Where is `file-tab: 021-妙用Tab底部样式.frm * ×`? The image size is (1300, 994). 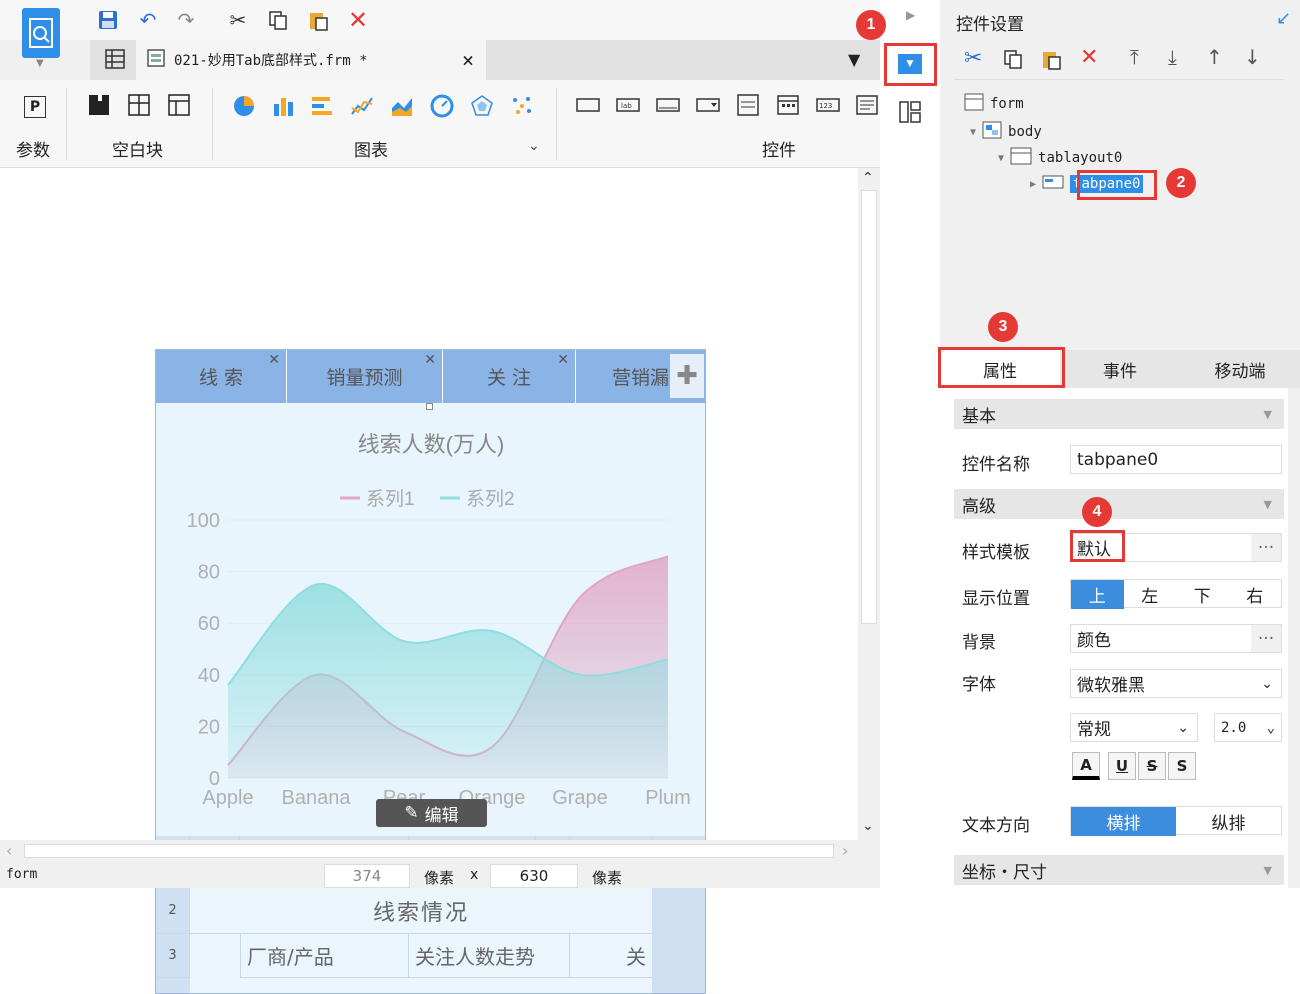 file-tab: 021-妙用Tab底部样式.frm * × is located at coordinates (311, 60).